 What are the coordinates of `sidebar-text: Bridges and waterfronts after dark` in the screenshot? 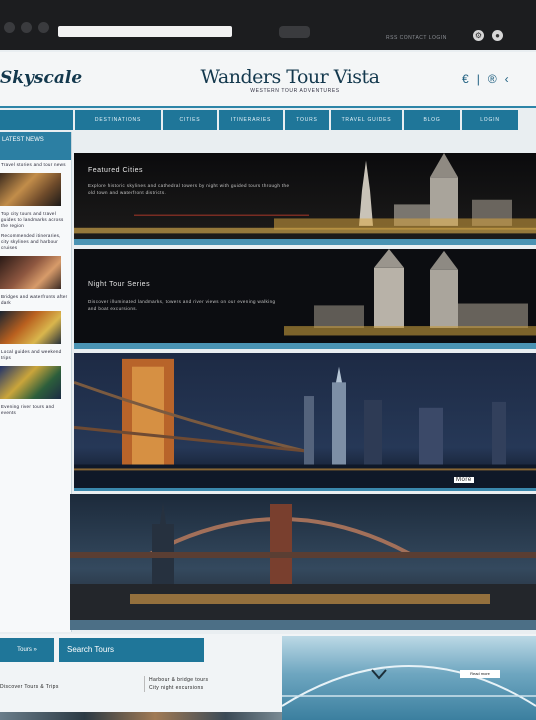 It's located at (34, 299).